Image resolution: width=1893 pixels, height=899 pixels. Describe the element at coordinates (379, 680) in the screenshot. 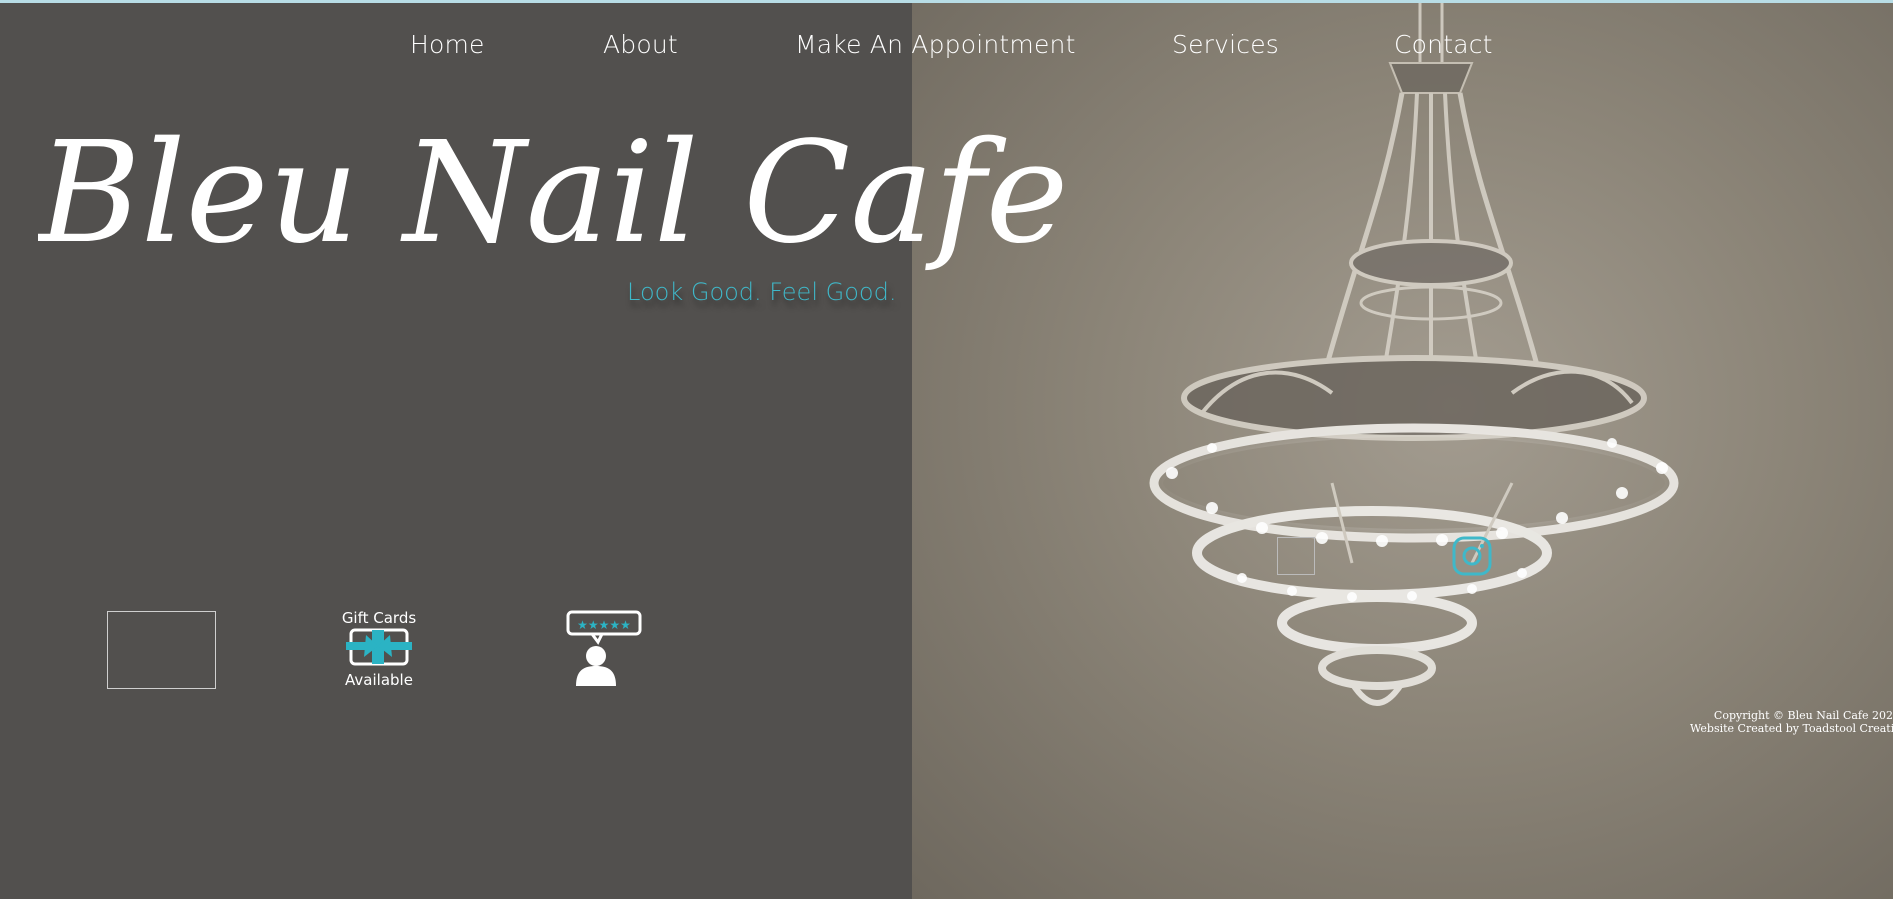

I see `gift-card-bottom-text: Available` at that location.